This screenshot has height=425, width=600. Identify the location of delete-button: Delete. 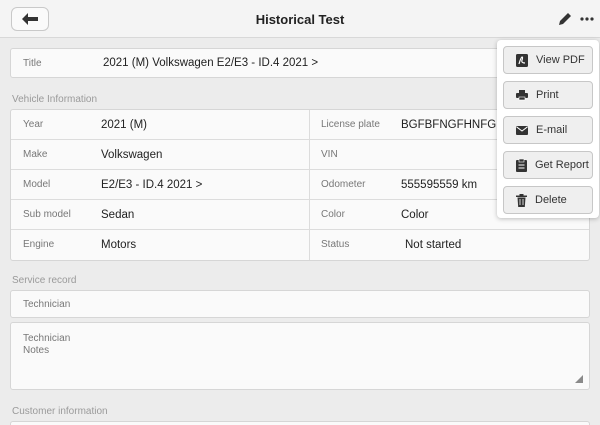
(548, 200).